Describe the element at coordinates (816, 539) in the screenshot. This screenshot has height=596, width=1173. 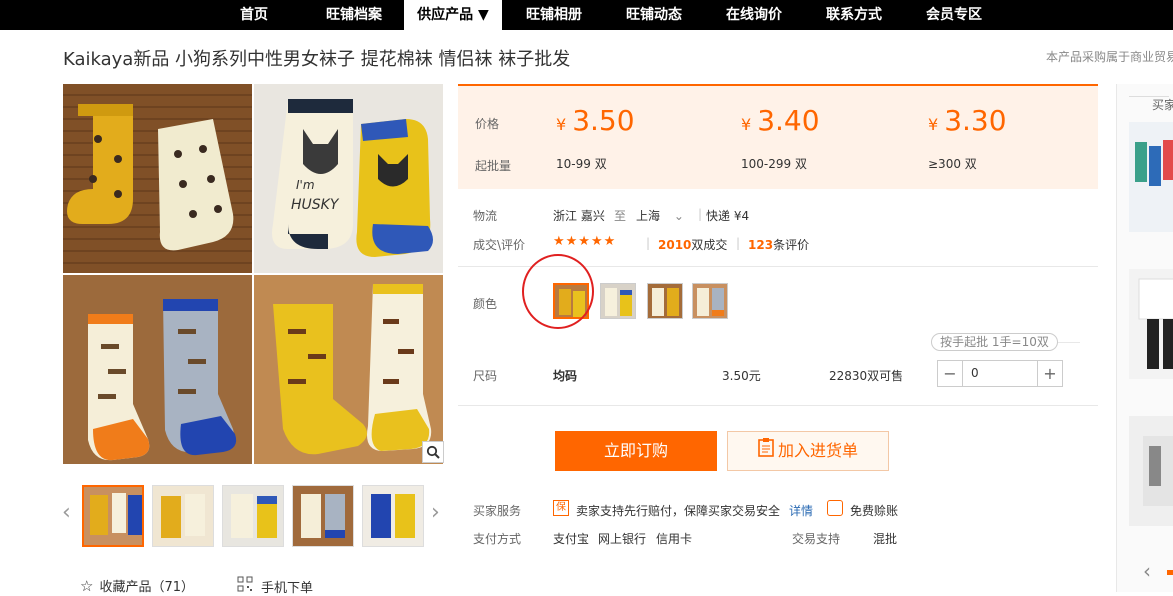
I see `trade-support-label: 交易支持` at that location.